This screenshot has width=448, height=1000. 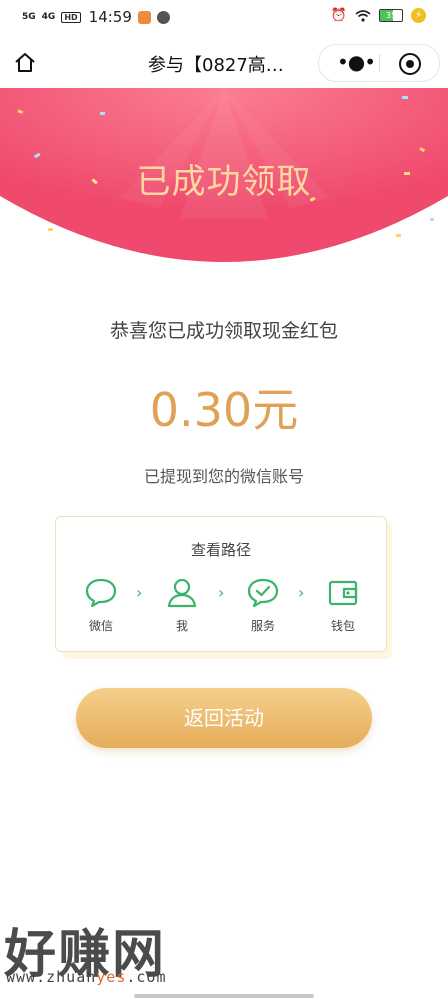 What do you see at coordinates (101, 593) in the screenshot?
I see `chat-bubble-icon` at bounding box center [101, 593].